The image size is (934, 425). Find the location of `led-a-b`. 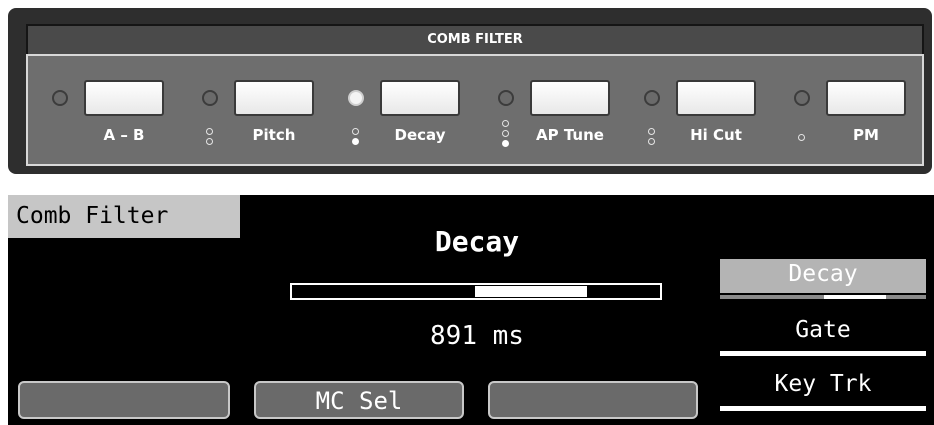

led-a-b is located at coordinates (60, 98).